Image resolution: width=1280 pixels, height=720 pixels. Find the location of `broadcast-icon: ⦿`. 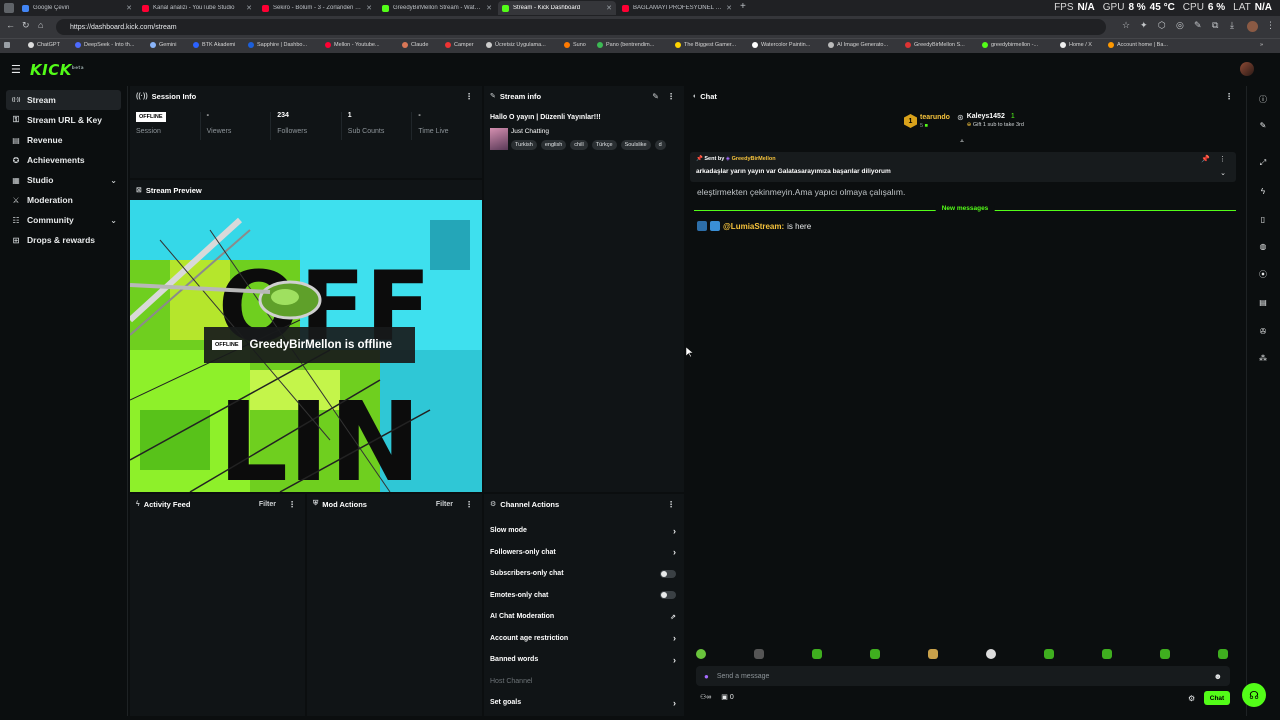

broadcast-icon: ⦿ is located at coordinates (1263, 275).